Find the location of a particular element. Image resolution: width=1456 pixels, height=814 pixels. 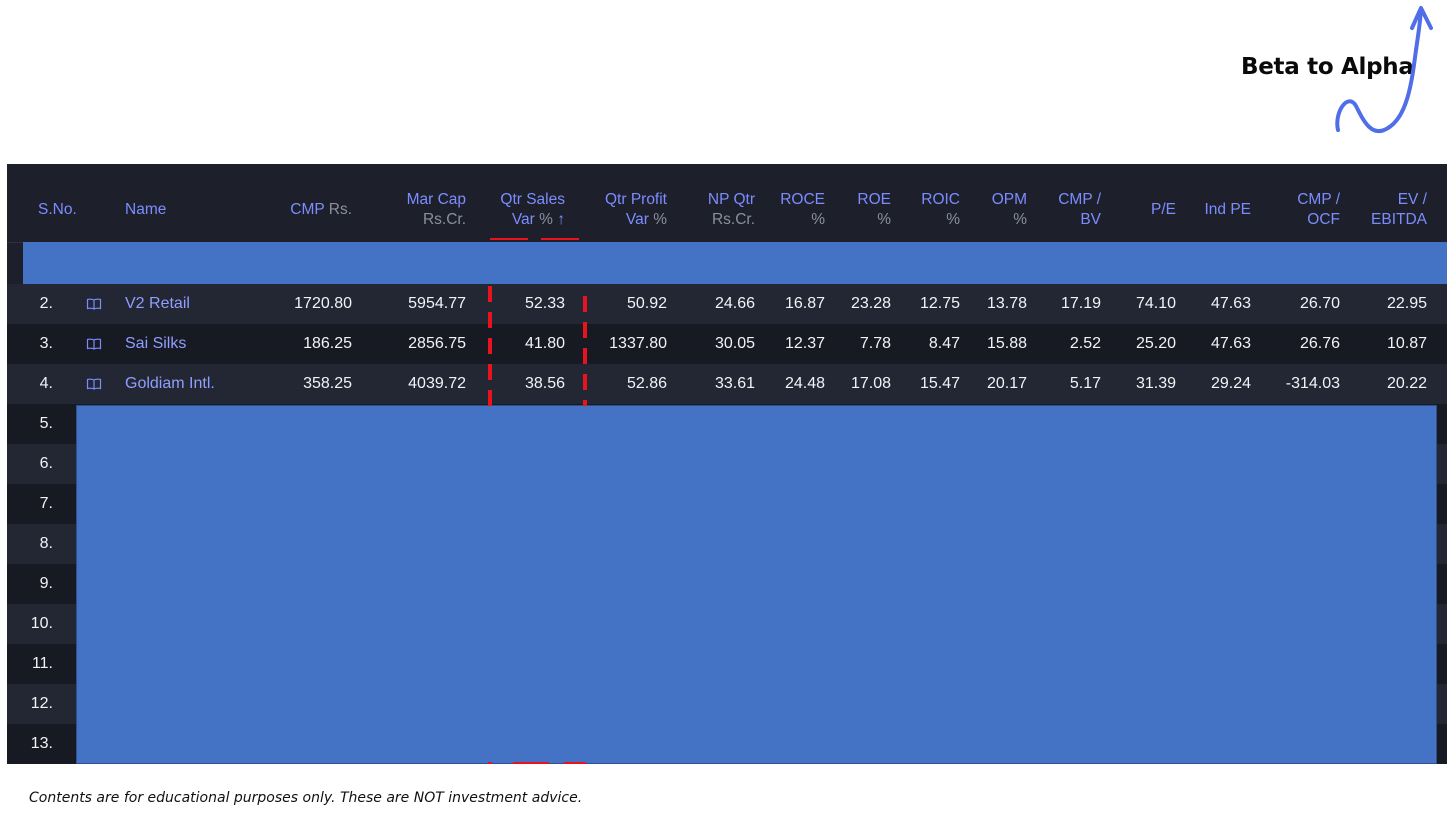

row-sno: 8. is located at coordinates (46, 543).